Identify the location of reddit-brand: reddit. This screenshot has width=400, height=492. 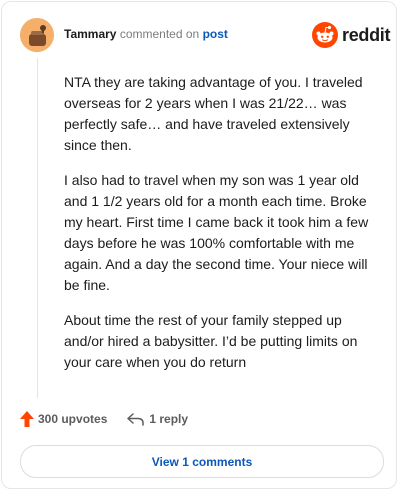
(351, 35).